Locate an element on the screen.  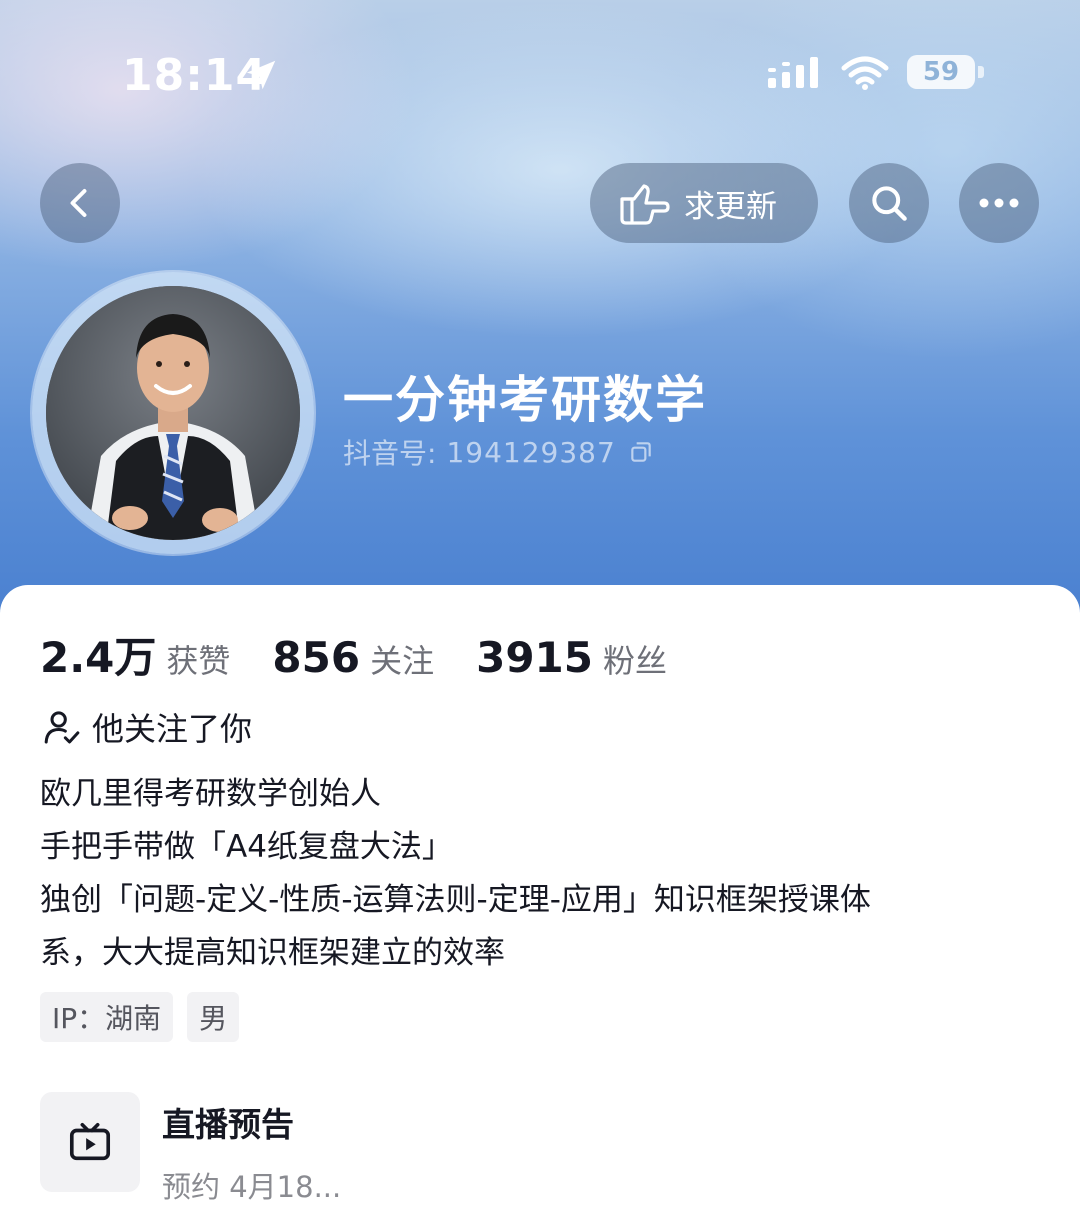
wifi-icon is located at coordinates (865, 73).